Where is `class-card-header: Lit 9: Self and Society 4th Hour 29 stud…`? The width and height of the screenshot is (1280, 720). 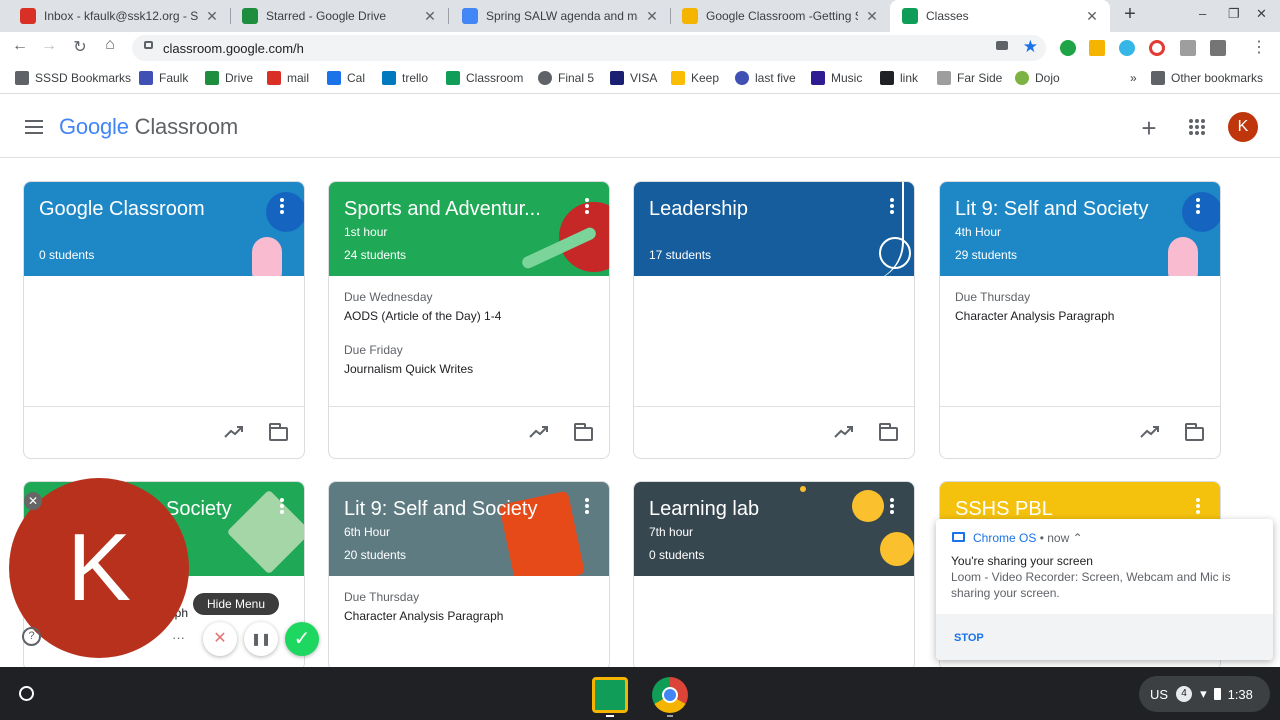
class-card-header: Lit 9: Self and Society 4th Hour 29 stud… is located at coordinates (1080, 229).